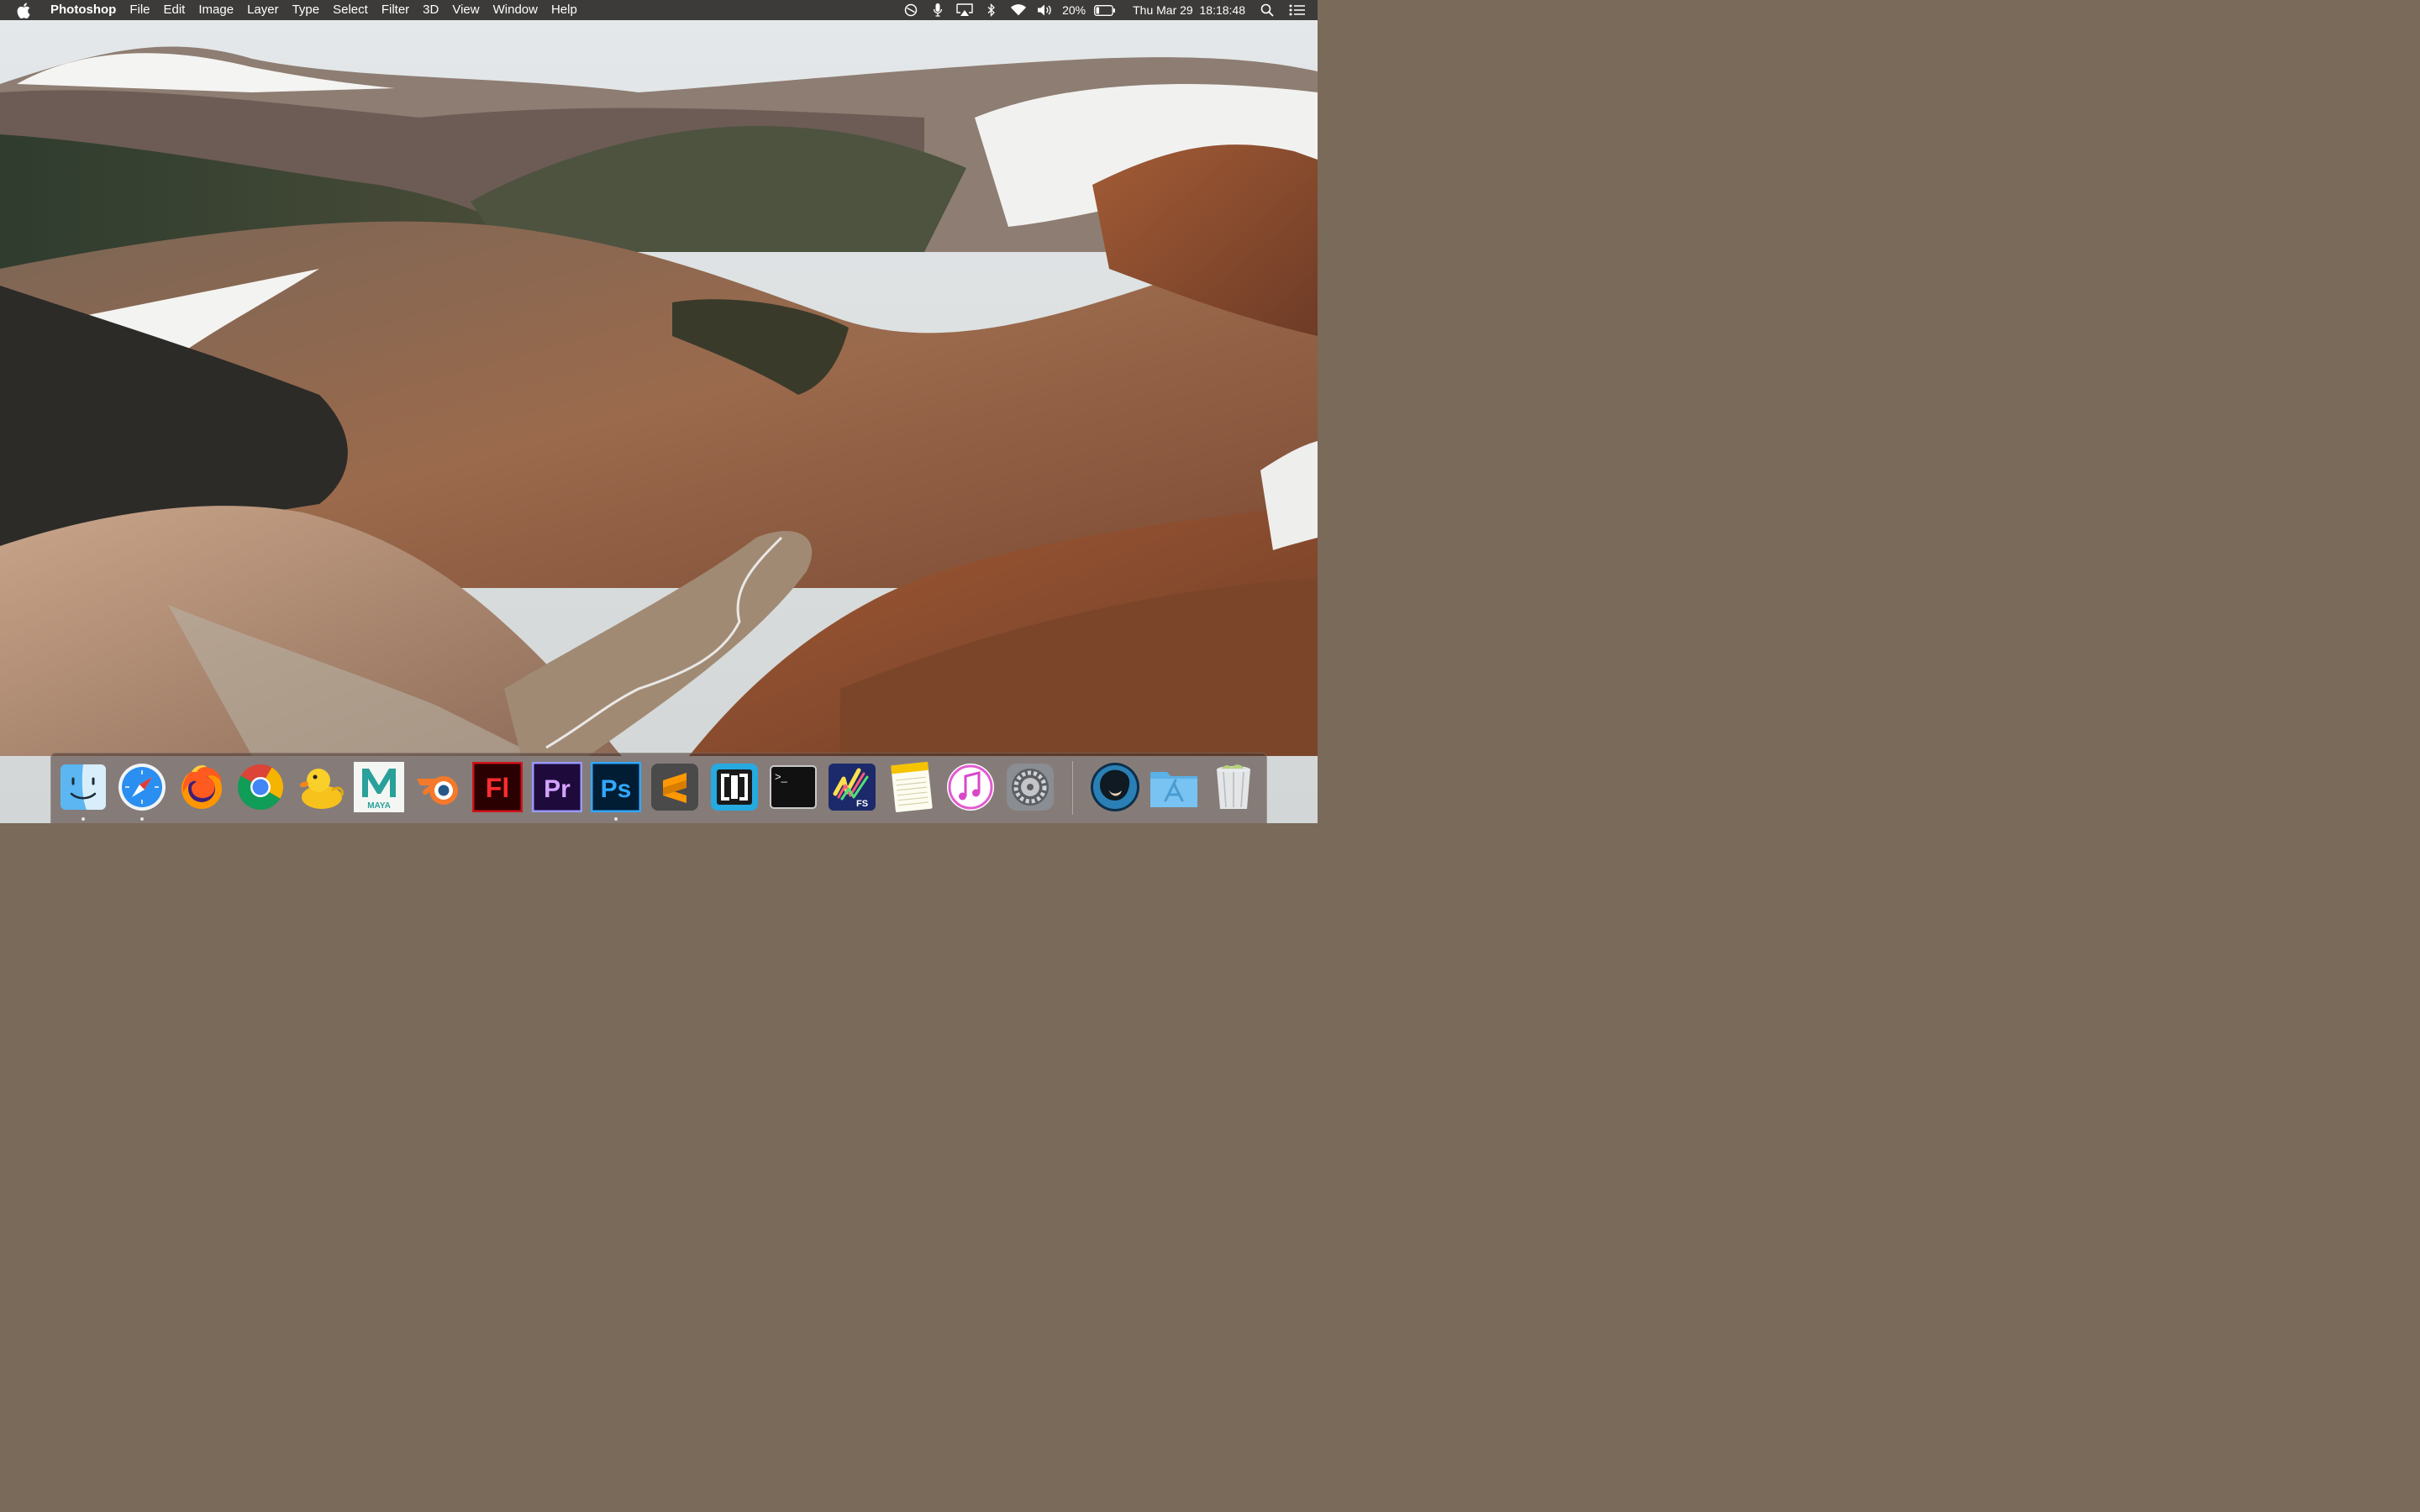 This screenshot has height=1512, width=2420. I want to click on dock-itunes, so click(970, 787).